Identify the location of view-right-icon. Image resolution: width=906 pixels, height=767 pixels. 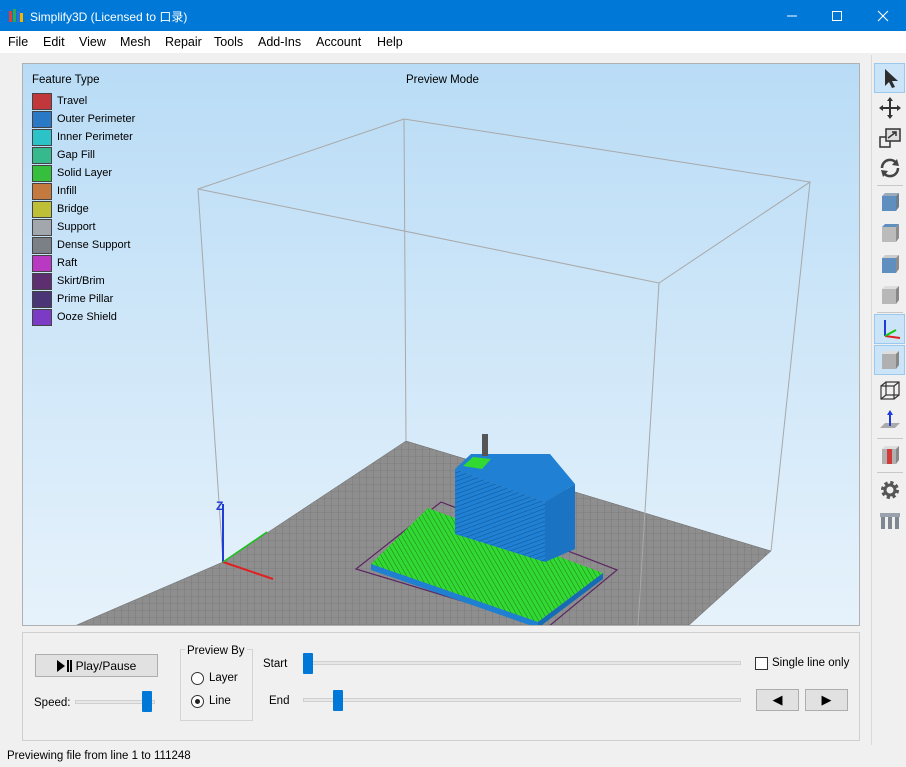
(890, 295).